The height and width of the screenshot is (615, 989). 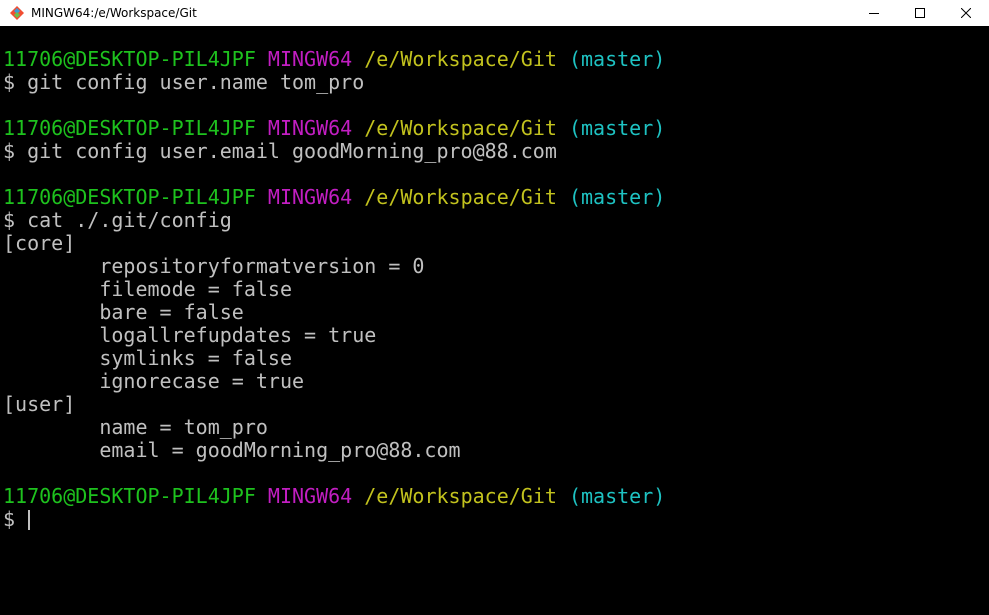 I want to click on window-controls, so click(x=920, y=13).